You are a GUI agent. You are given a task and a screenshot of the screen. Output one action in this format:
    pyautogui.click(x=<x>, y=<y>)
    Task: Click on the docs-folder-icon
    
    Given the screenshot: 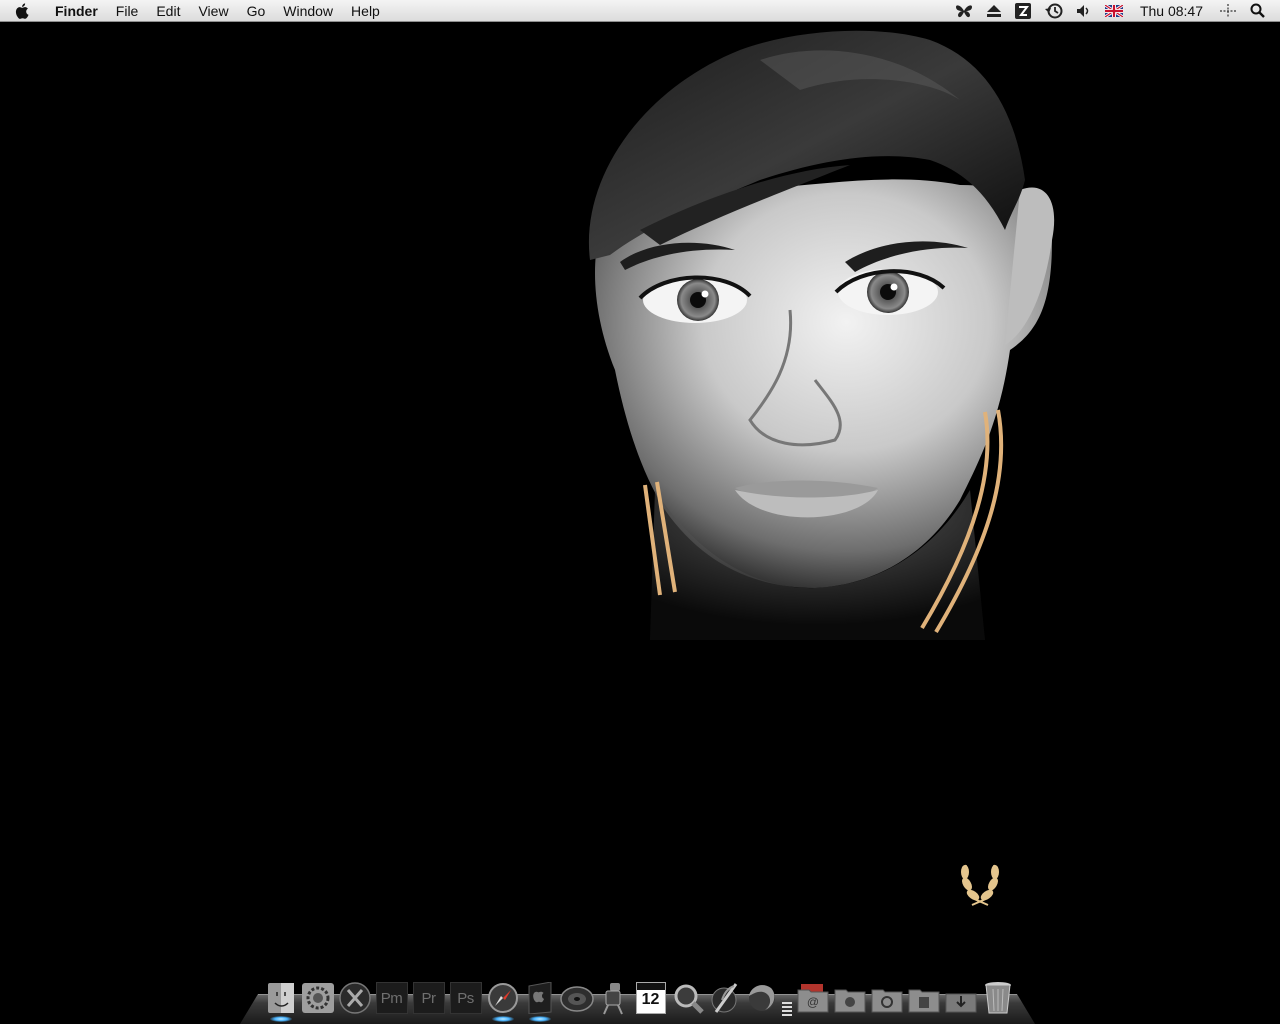 What is the action you would take?
    pyautogui.click(x=887, y=998)
    